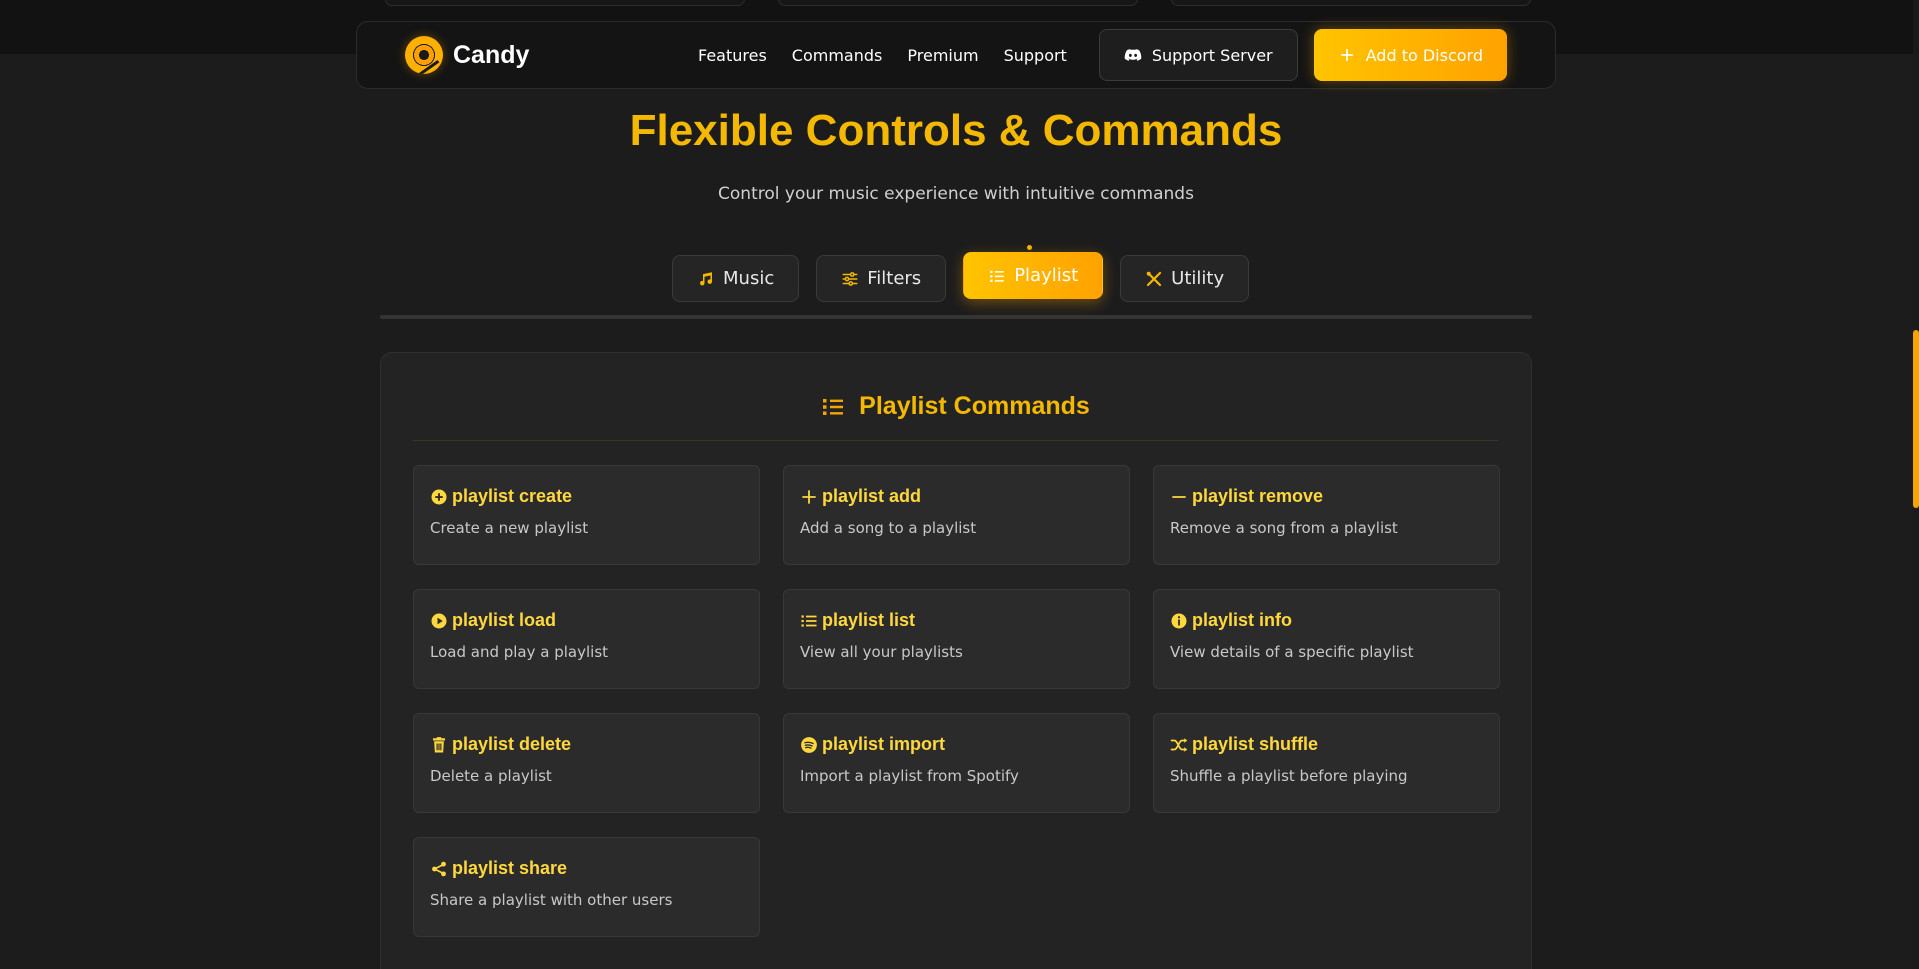  I want to click on minus-icon, so click(1179, 496).